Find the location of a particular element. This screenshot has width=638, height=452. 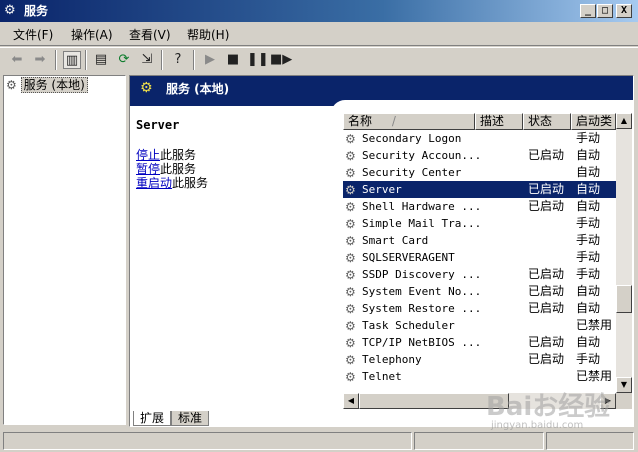

service-row: ⚙ SSDP Discovery ... 已启动 手动 is located at coordinates (479, 274).